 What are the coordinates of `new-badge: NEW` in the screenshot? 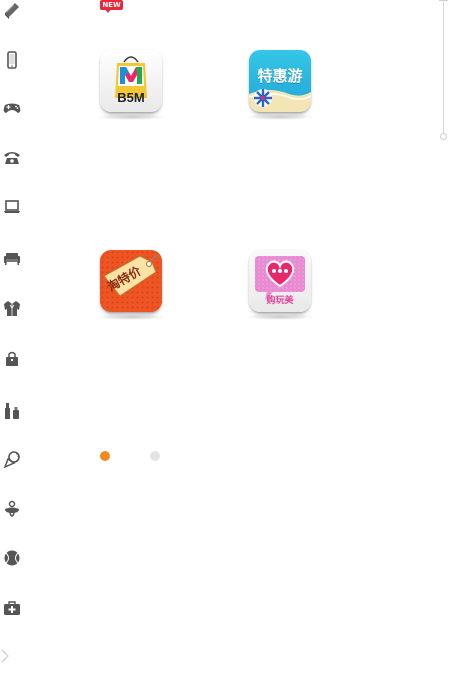 It's located at (111, 7).